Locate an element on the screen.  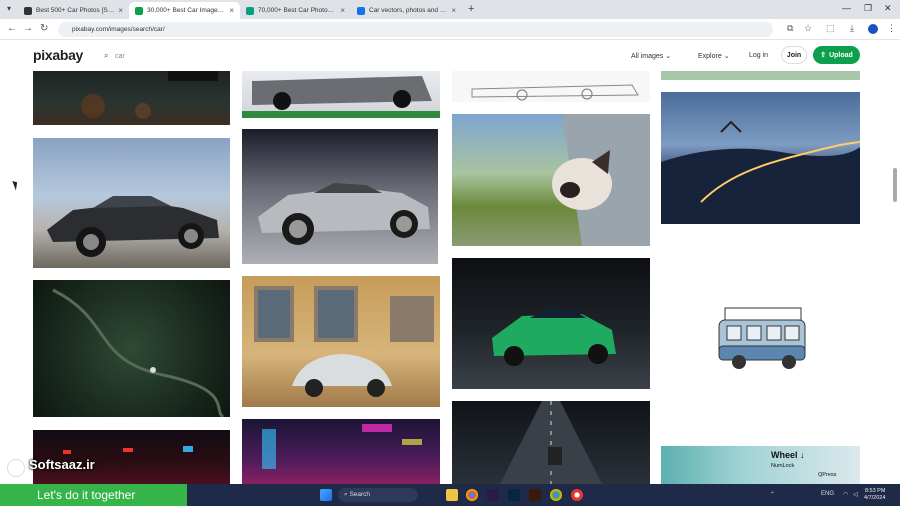
explore-menu: Explore ⌄ is located at coordinates (714, 56).